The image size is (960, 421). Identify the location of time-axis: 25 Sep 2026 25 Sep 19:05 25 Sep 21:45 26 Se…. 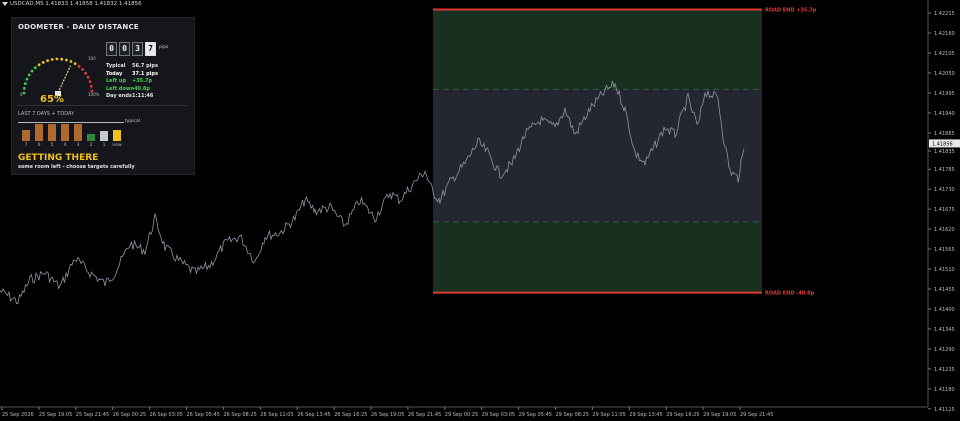
(464, 412).